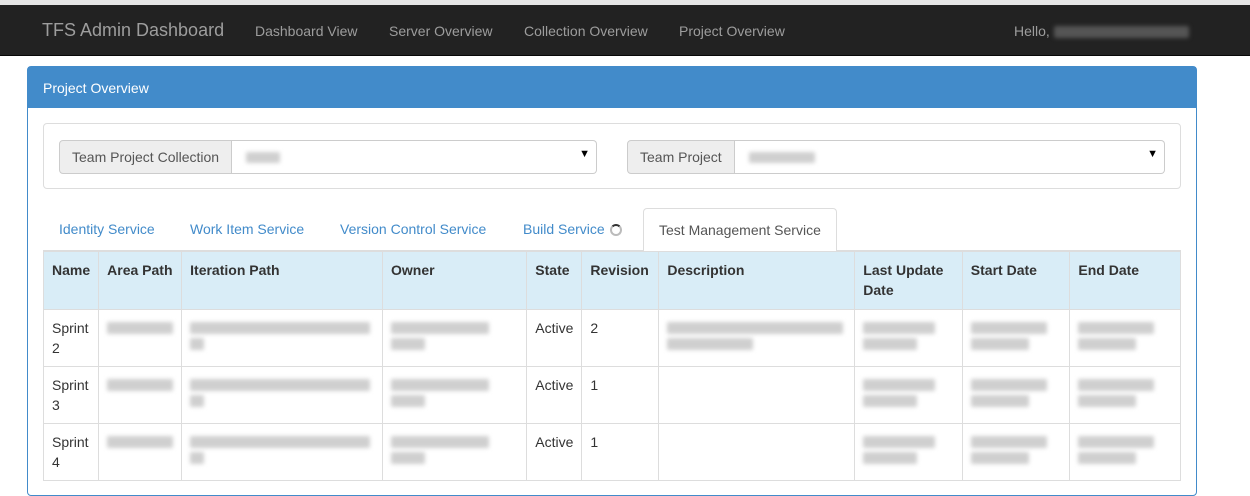 This screenshot has height=496, width=1250. Describe the element at coordinates (732, 31) in the screenshot. I see `nav-project-overview: Project Overview` at that location.